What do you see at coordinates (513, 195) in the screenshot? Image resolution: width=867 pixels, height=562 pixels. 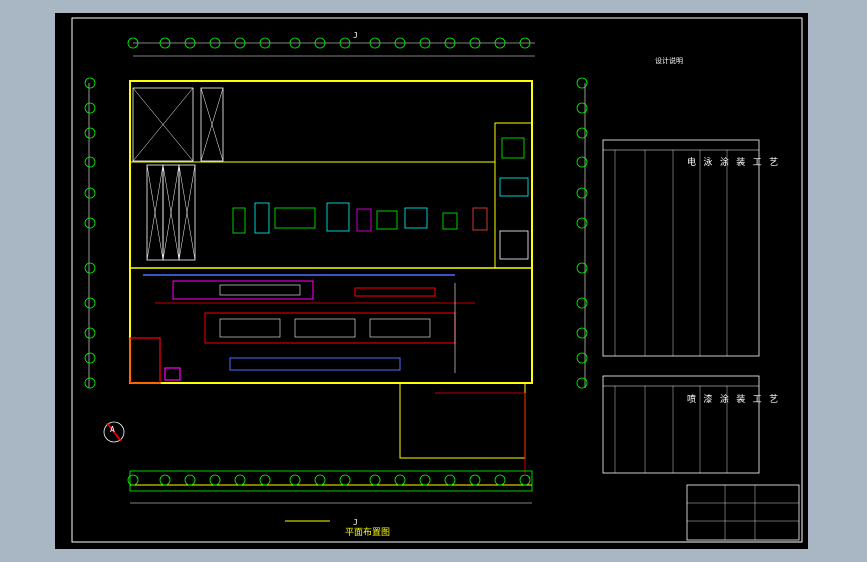 I see `side-room` at bounding box center [513, 195].